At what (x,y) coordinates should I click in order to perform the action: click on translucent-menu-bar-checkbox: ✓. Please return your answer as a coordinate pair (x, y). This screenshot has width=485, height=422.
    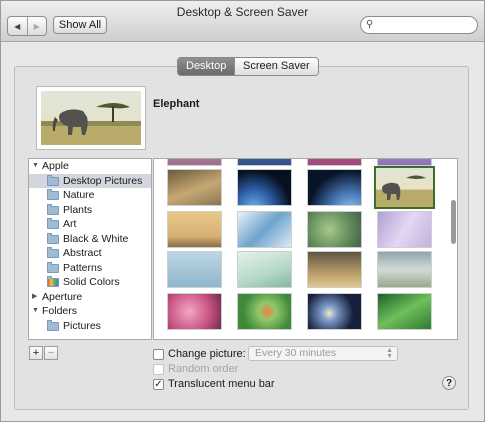
    Looking at the image, I should click on (158, 384).